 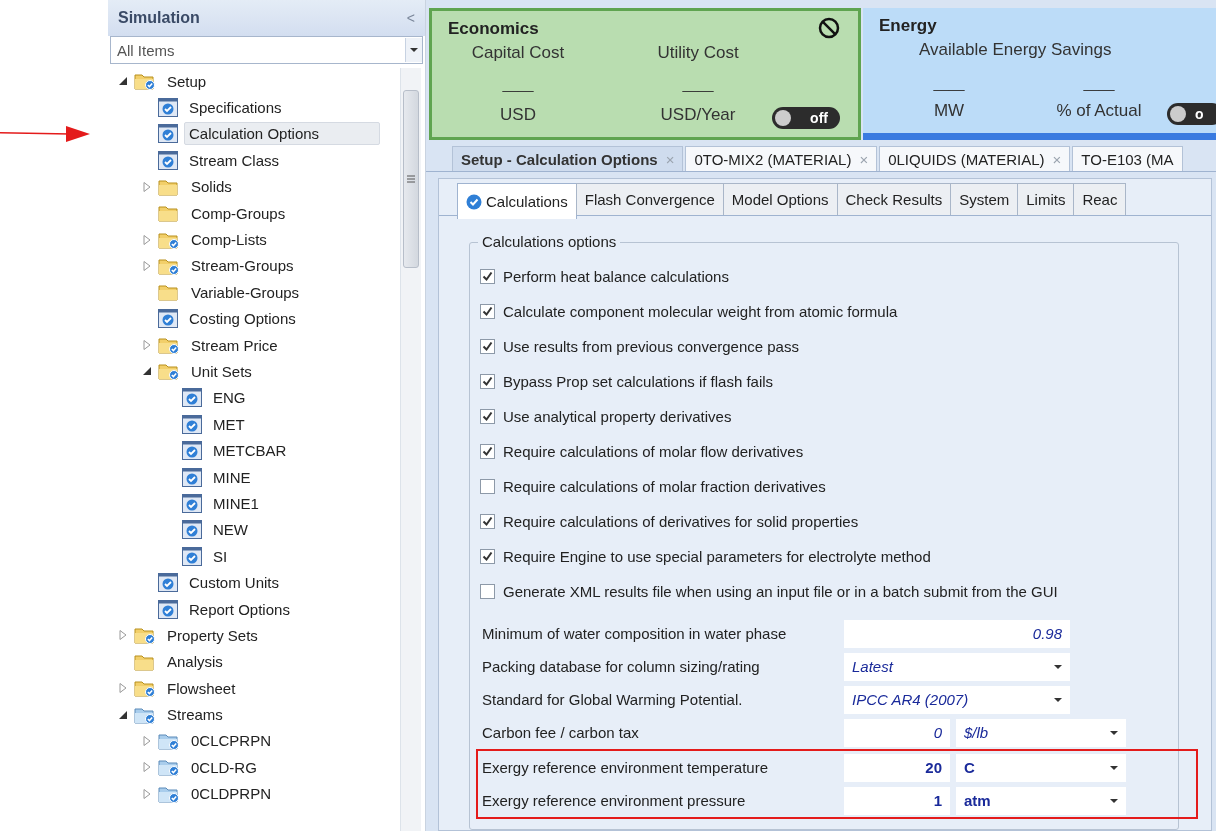 I want to click on document-tab: TO-E103 (MA, so click(x=1127, y=158).